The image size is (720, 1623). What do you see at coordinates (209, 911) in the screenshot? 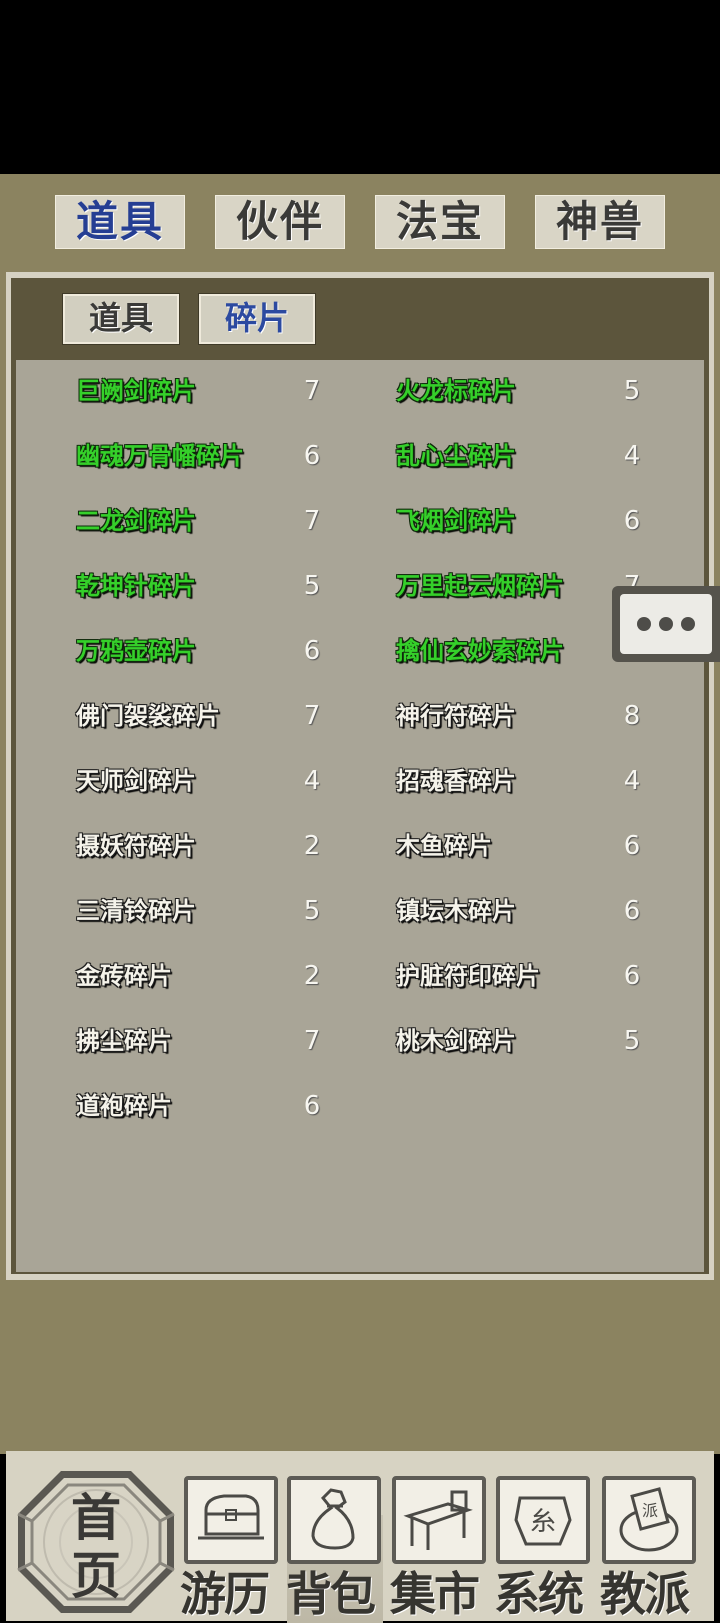
I see `fragment-item: 三清铃碎片 5` at bounding box center [209, 911].